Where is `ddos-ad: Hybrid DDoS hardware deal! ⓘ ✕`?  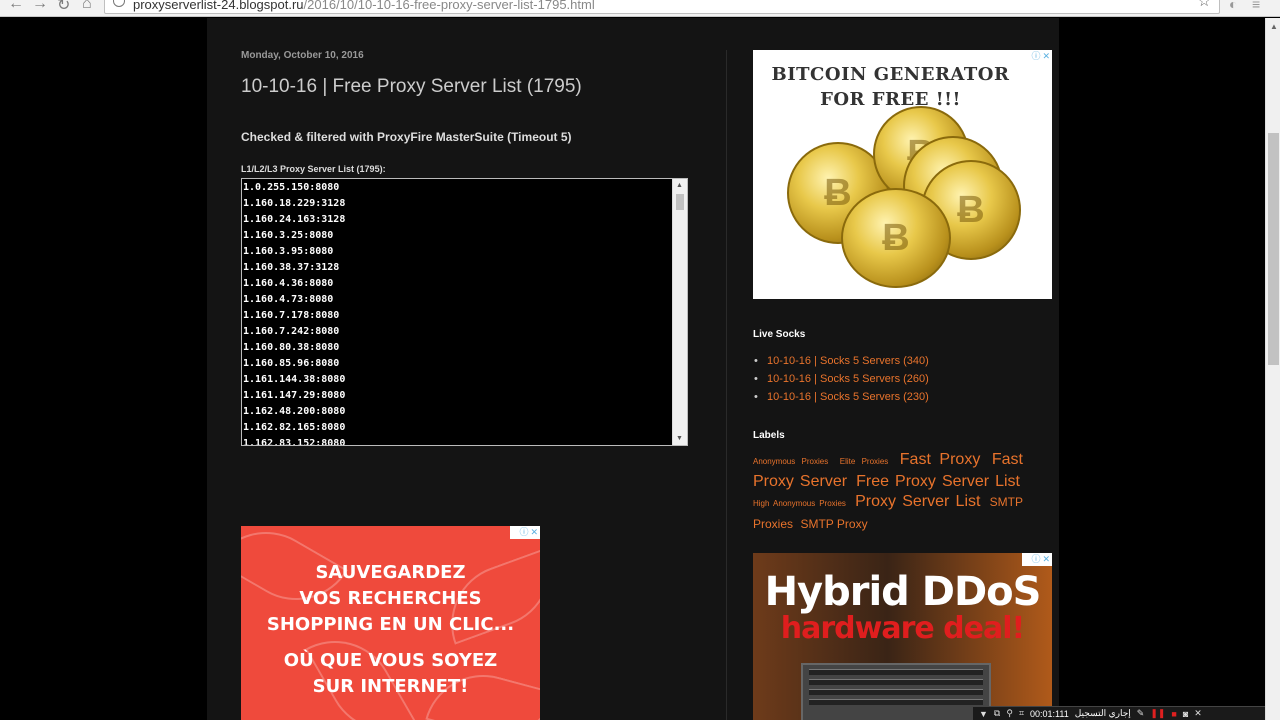 ddos-ad: Hybrid DDoS hardware deal! ⓘ ✕ is located at coordinates (902, 636).